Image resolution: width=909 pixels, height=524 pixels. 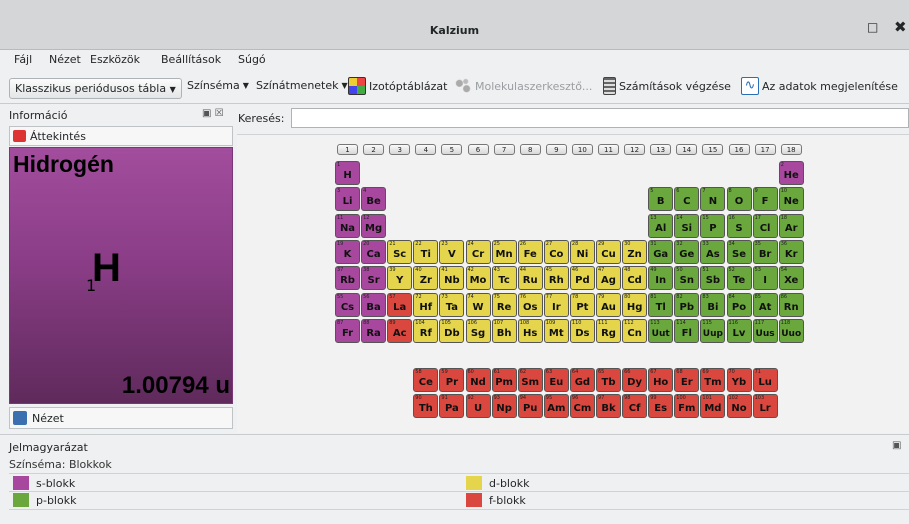 I want to click on element-cell-ta: 73 Ta, so click(x=452, y=304).